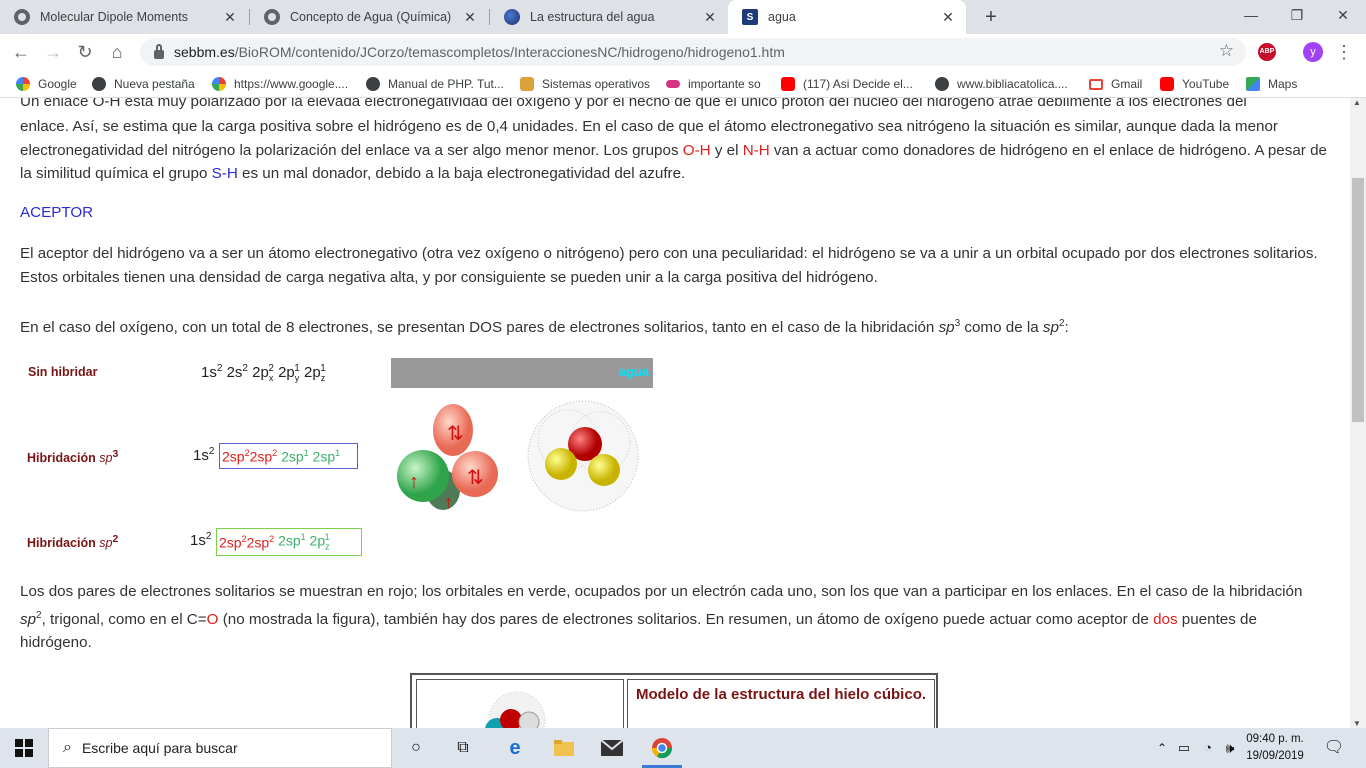 This screenshot has width=1366, height=768. I want to click on water-molecule-image, so click(583, 456).